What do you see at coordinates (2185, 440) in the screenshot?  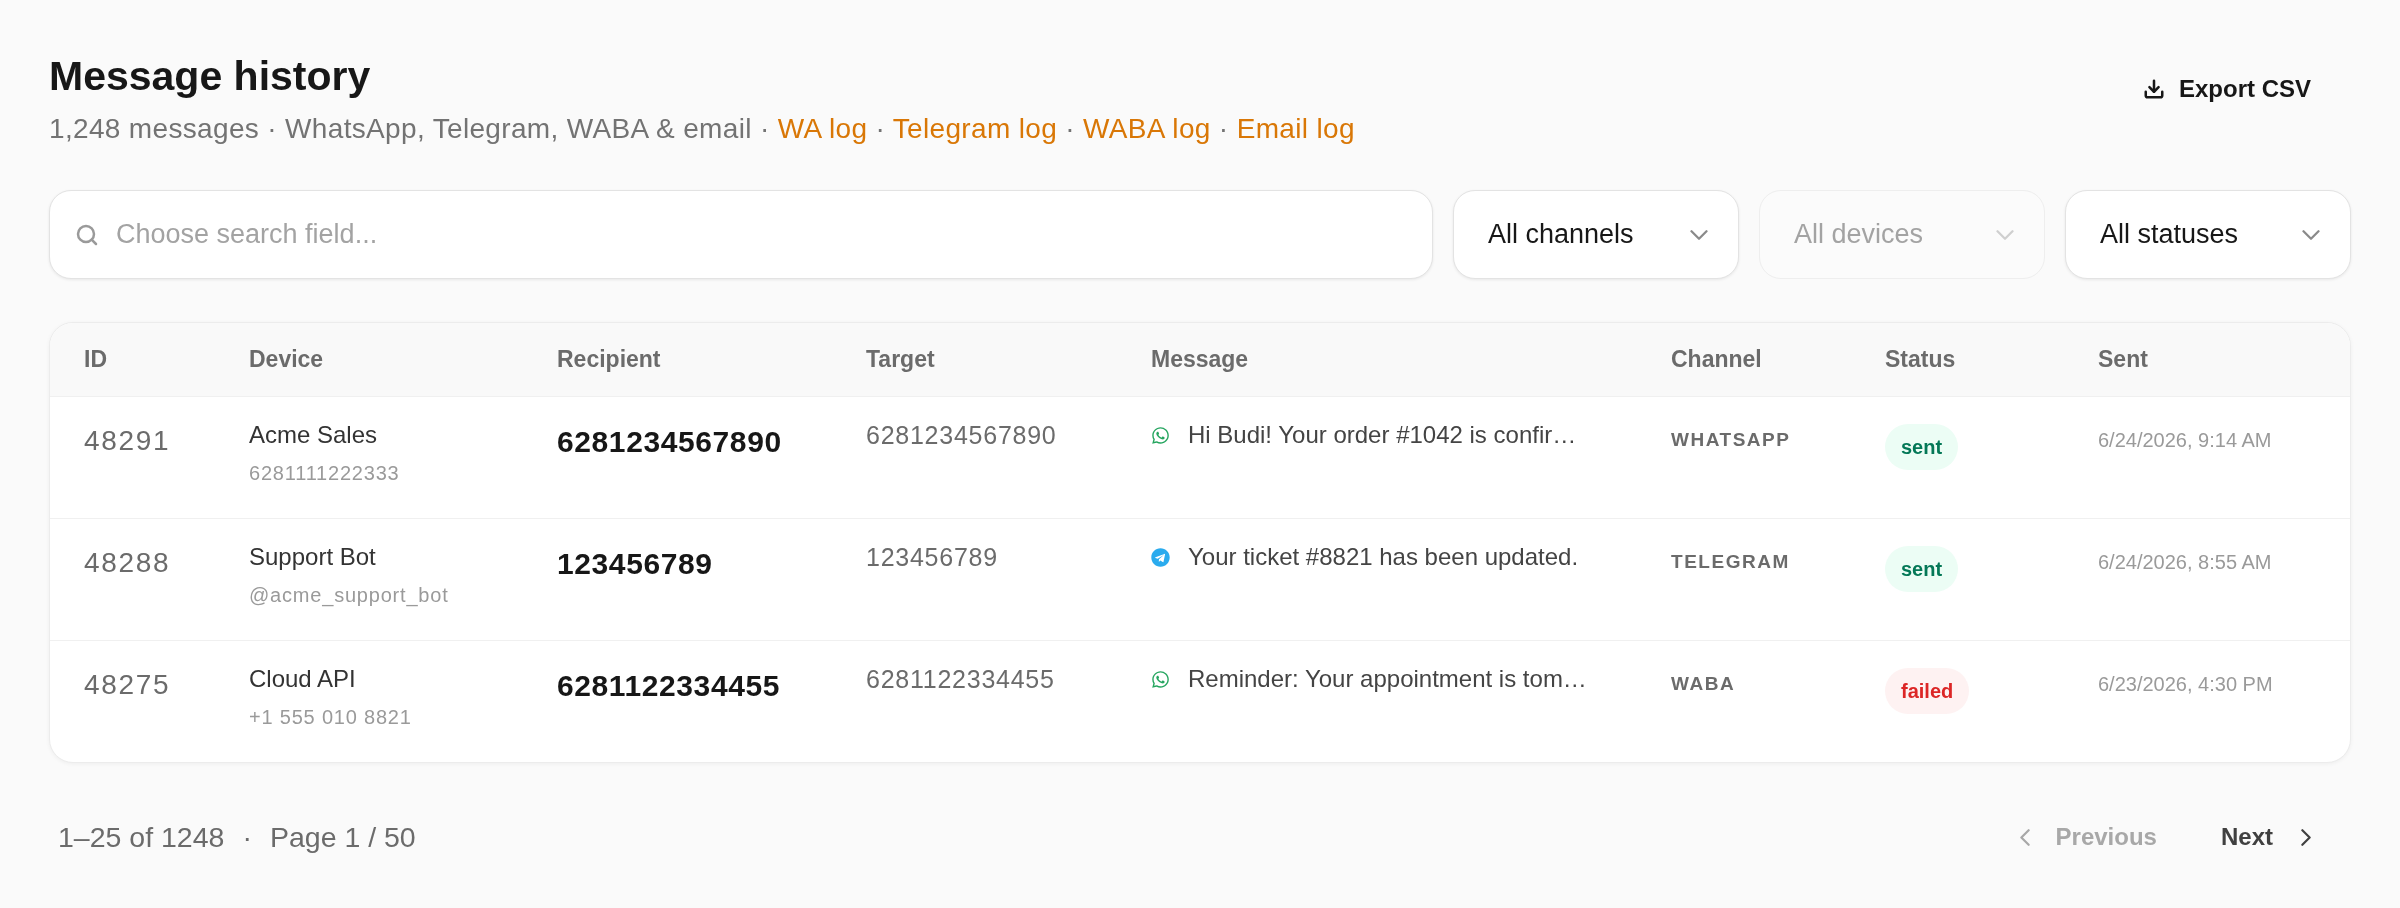 I see `sent-time: 6/24/2026, 9:14 AM` at bounding box center [2185, 440].